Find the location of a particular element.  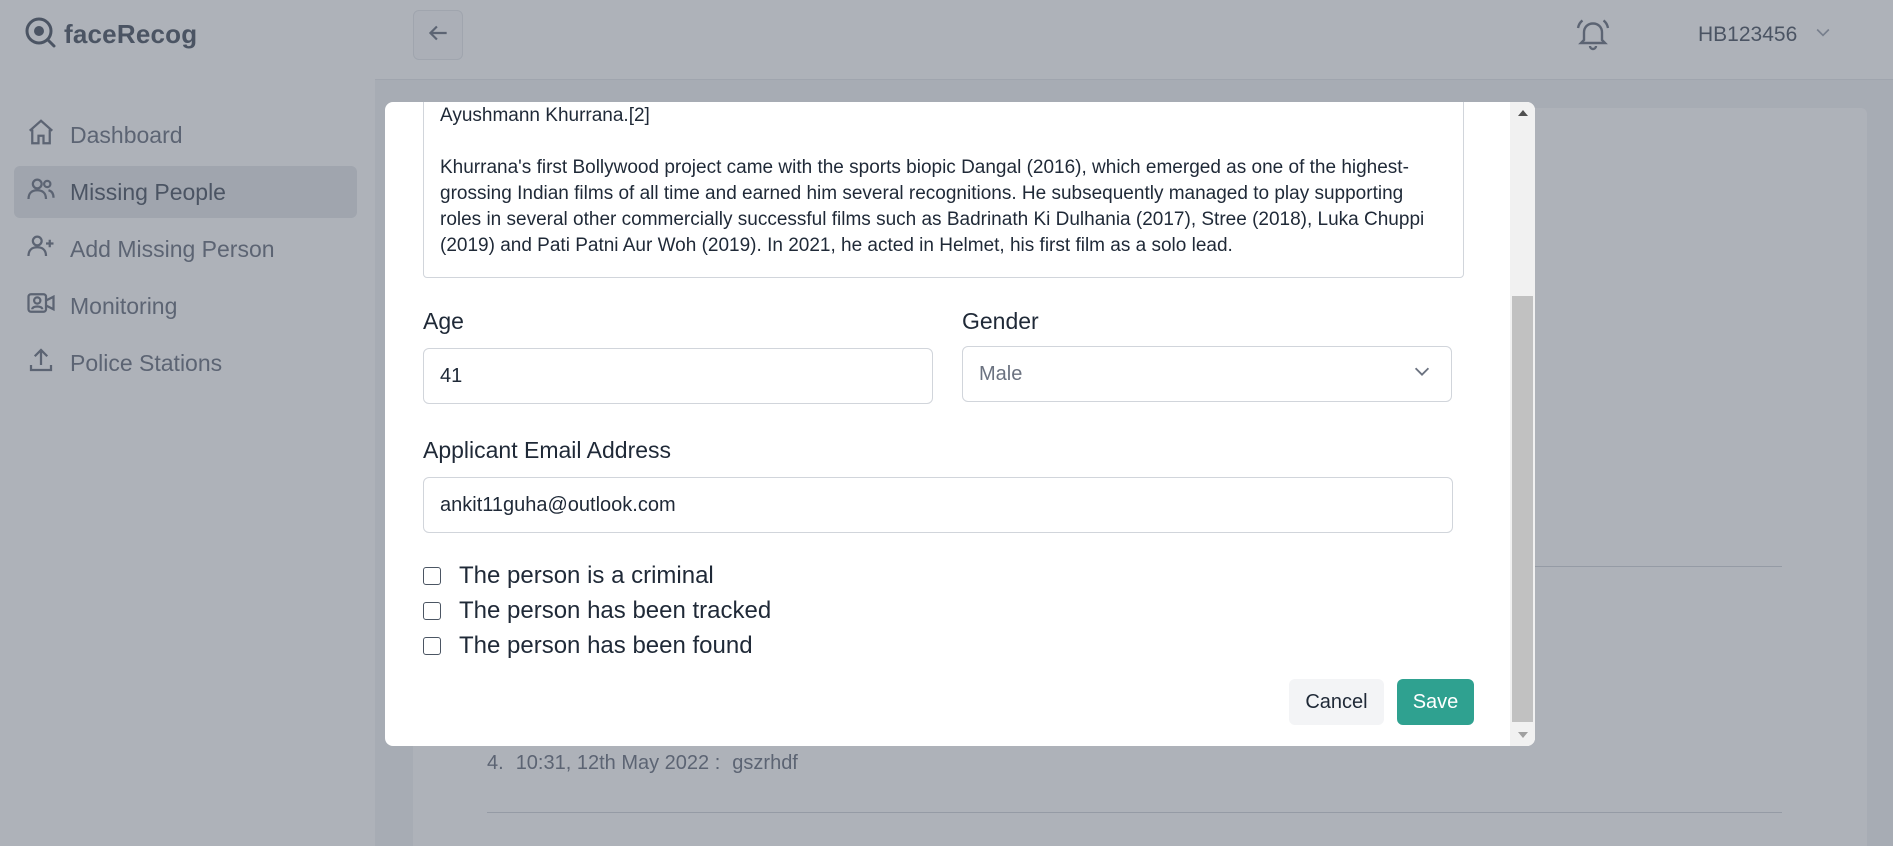

modal-scrollbar is located at coordinates (1522, 424).